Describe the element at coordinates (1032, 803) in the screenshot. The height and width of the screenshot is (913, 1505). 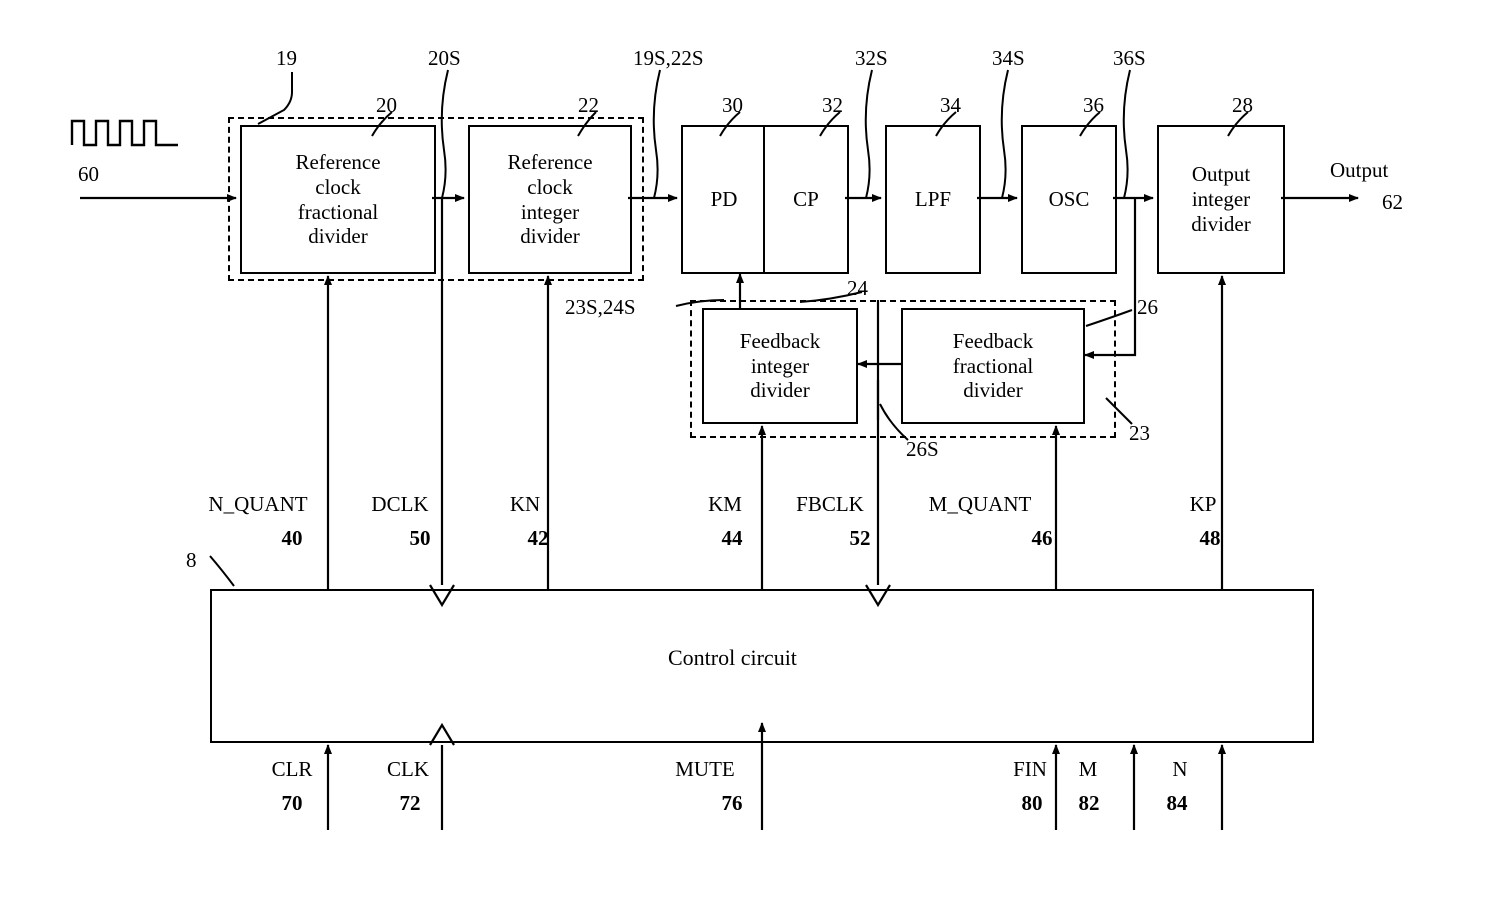
I see `signal-num-80: 80` at that location.